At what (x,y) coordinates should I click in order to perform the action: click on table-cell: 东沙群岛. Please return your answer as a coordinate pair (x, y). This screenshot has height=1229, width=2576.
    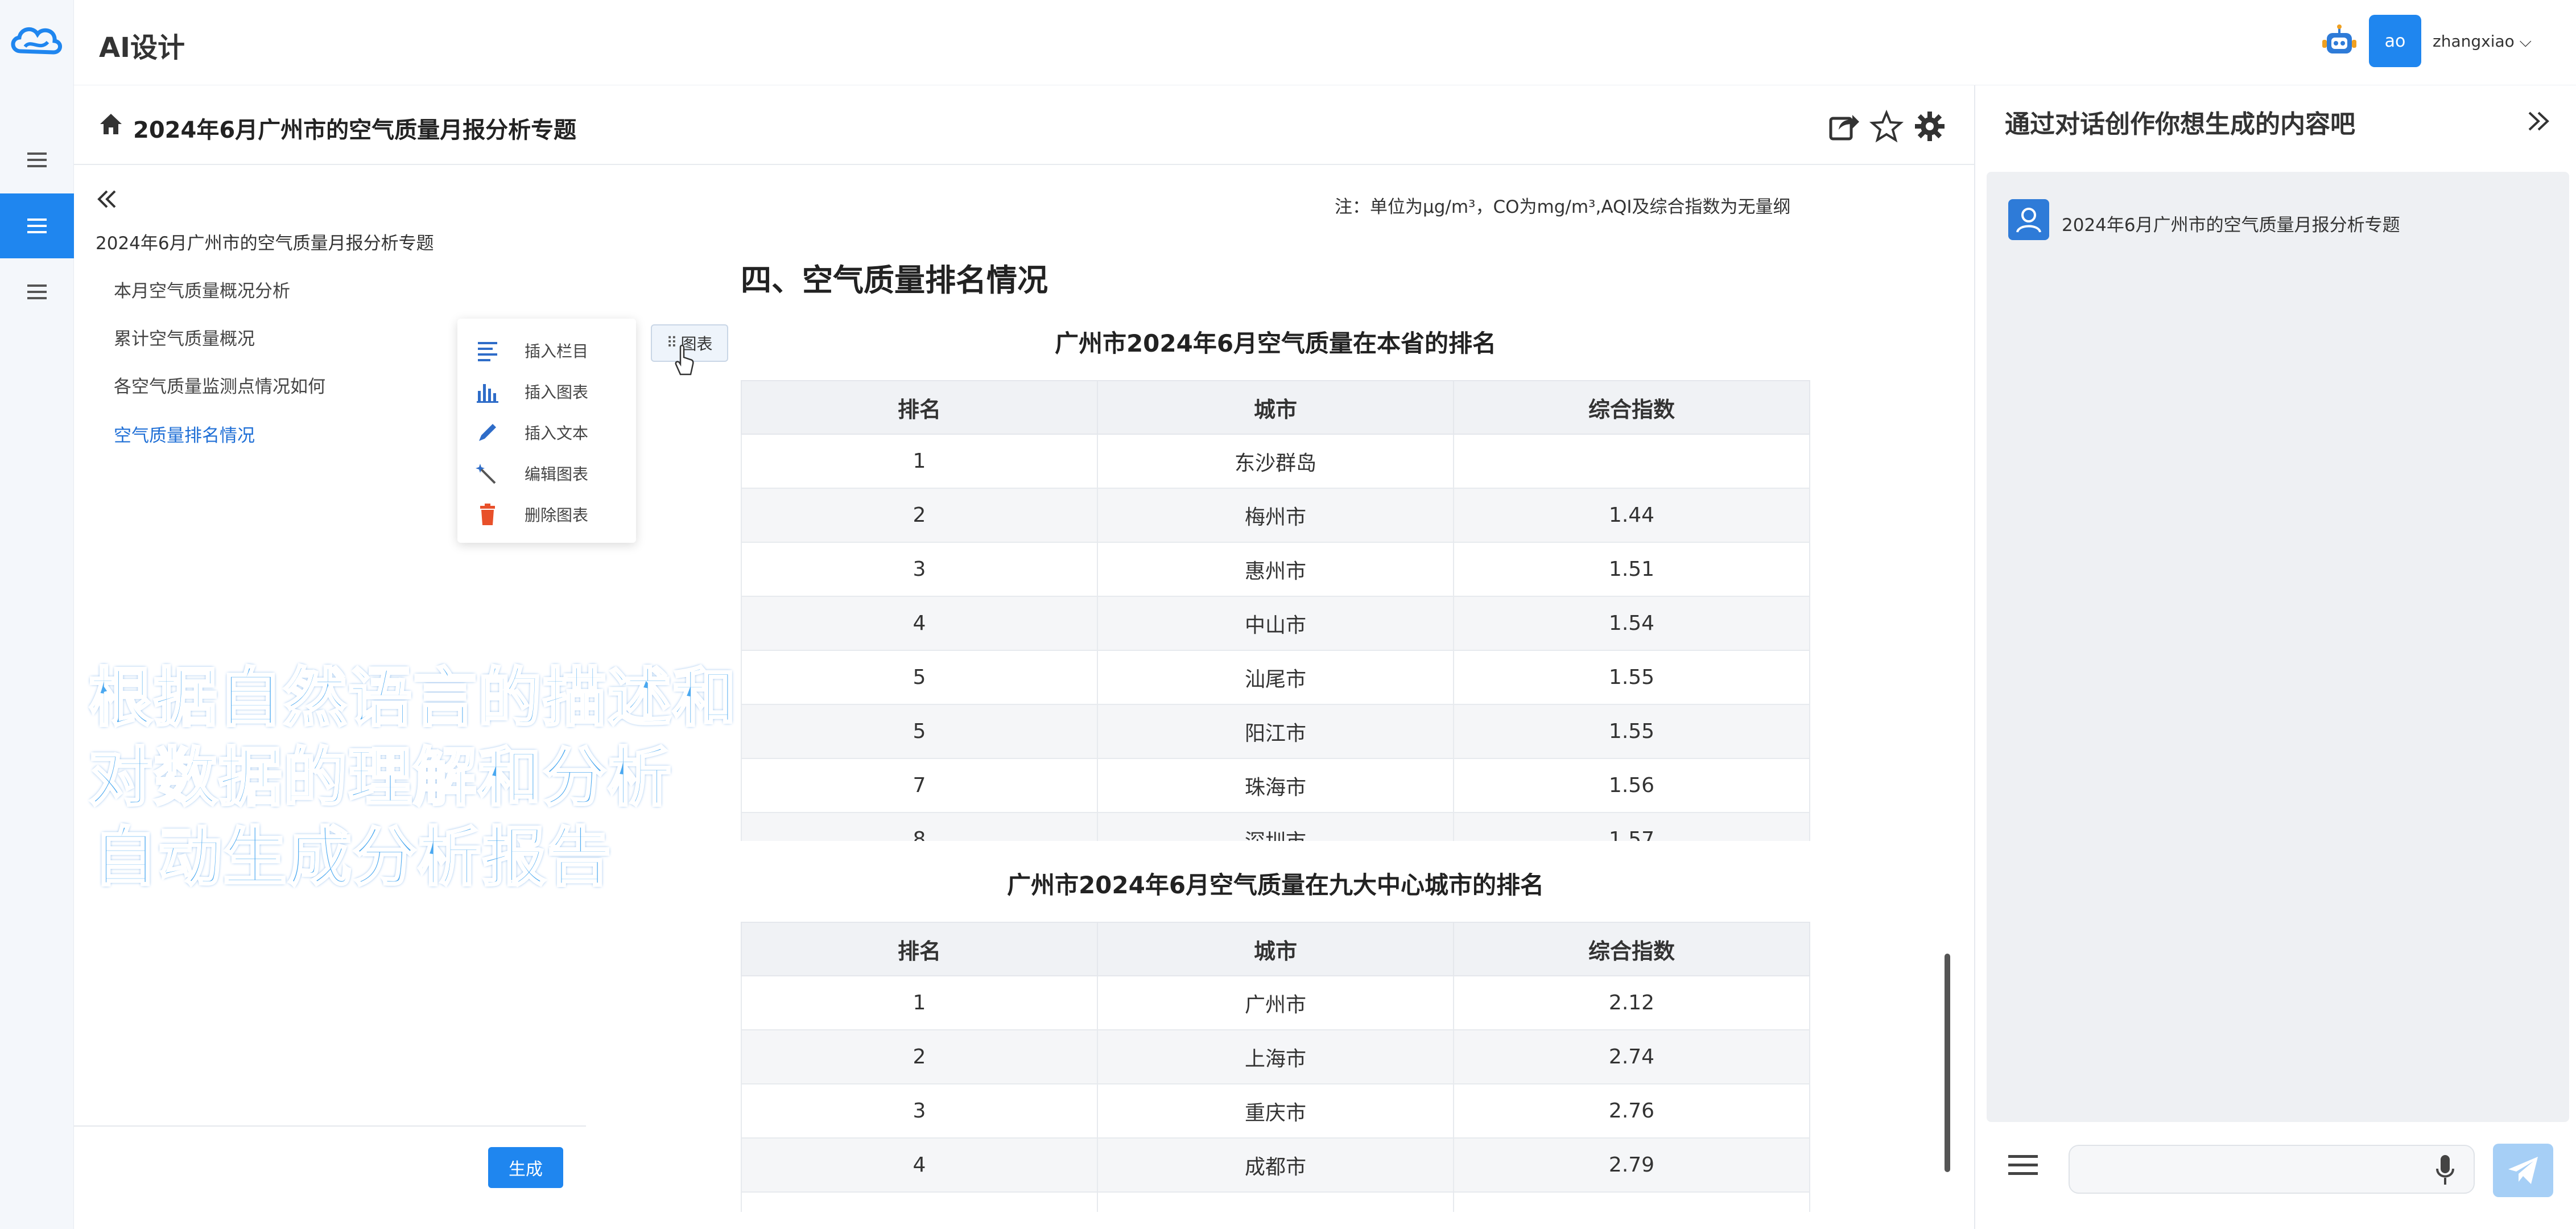
    Looking at the image, I should click on (1275, 461).